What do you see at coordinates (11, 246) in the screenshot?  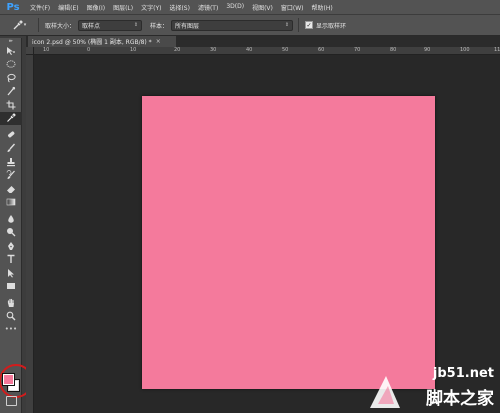 I see `pen-tool-icon` at bounding box center [11, 246].